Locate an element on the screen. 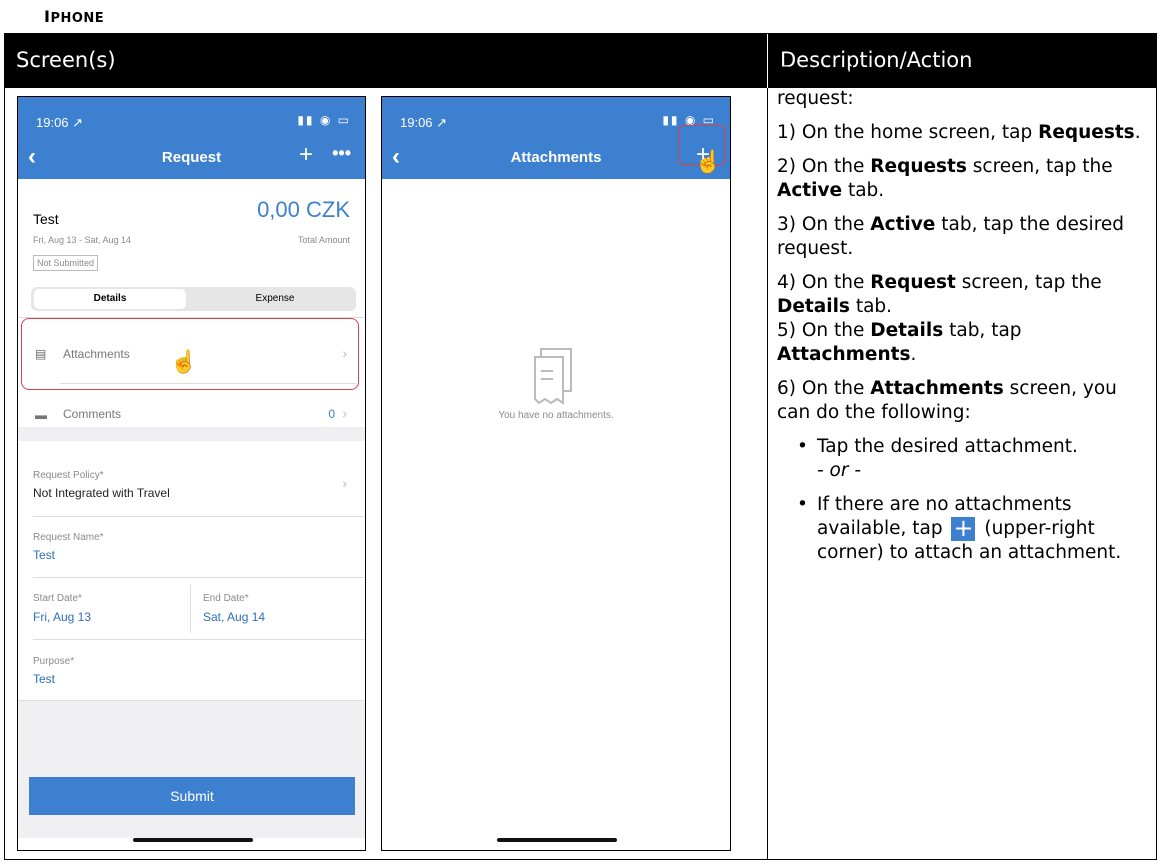 The image size is (1160, 863). tab-details: Details is located at coordinates (110, 299).